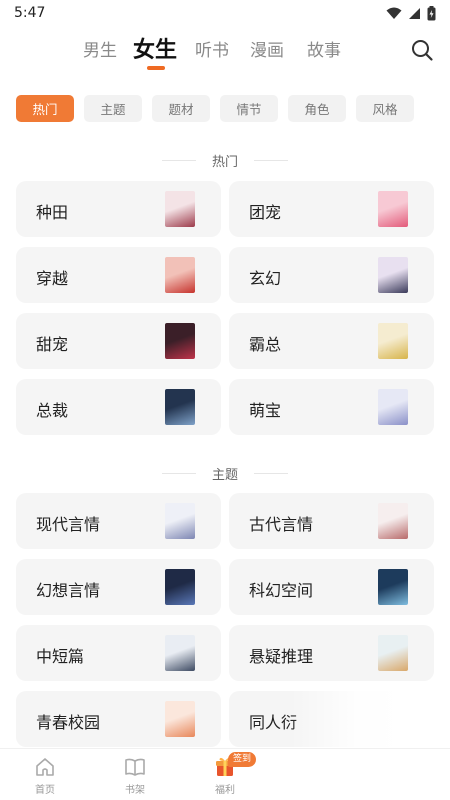  Describe the element at coordinates (331, 587) in the screenshot. I see `category-card: 科幻空间` at that location.